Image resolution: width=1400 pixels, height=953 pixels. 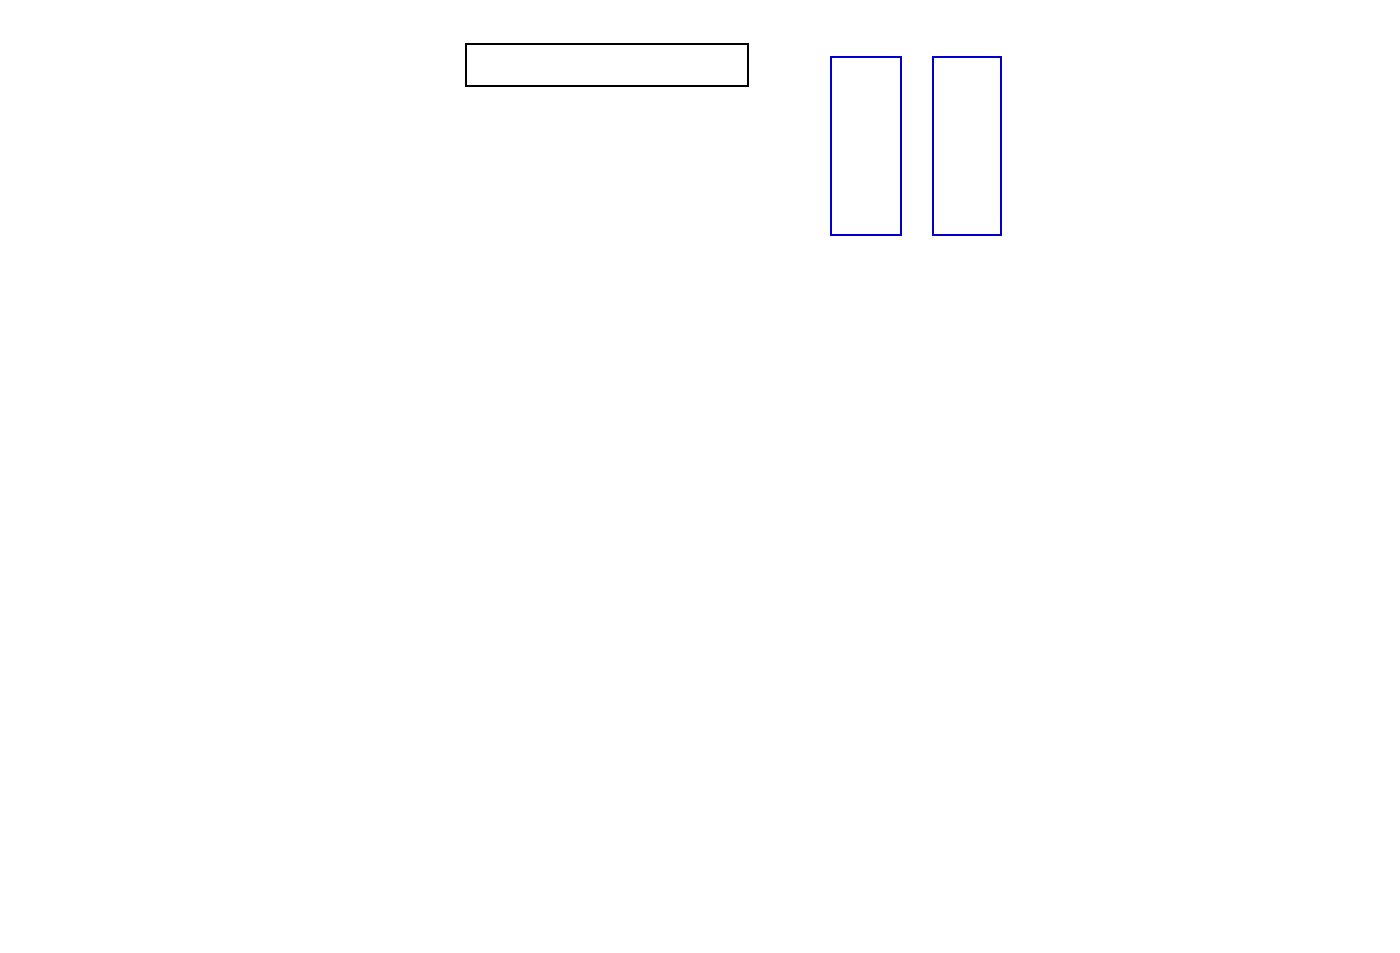 I want to click on spec2d-weighted-sum-row, so click(x=607, y=65).